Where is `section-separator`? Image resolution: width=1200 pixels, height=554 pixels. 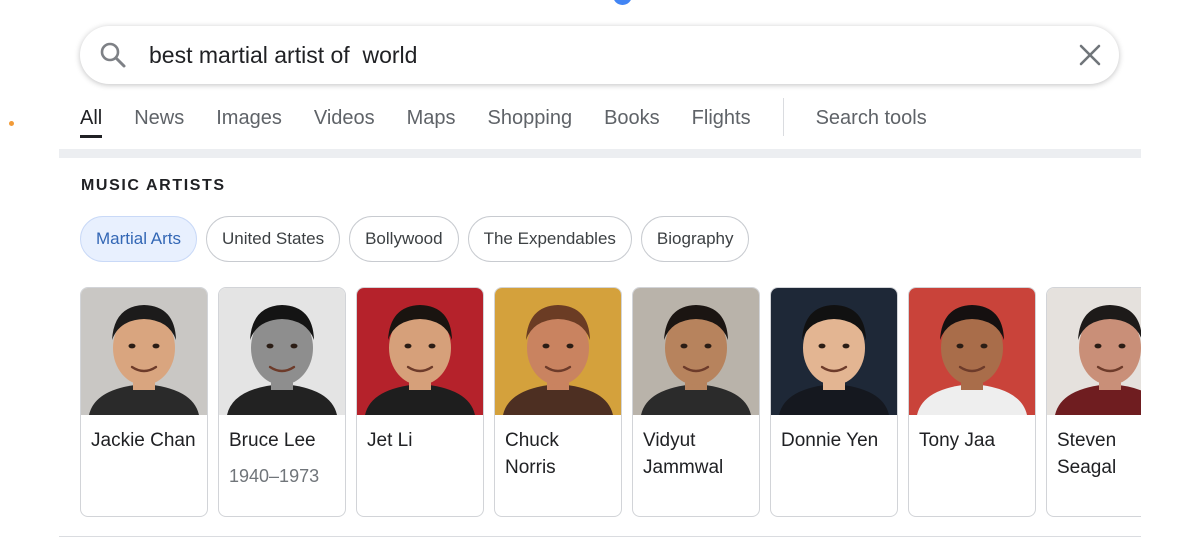
section-separator is located at coordinates (600, 153).